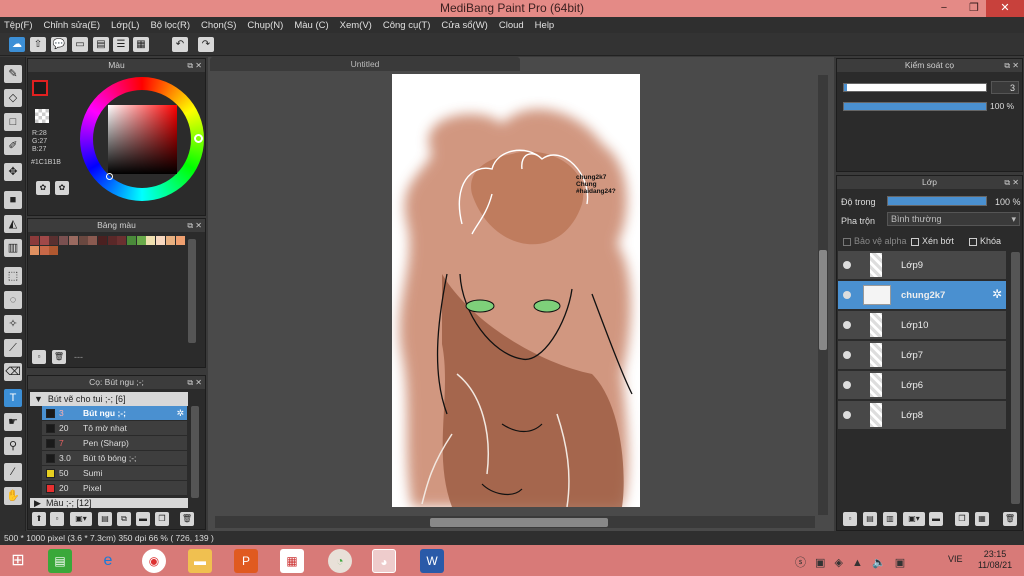 The height and width of the screenshot is (576, 1024). I want to click on list-icon: ☰, so click(121, 44).